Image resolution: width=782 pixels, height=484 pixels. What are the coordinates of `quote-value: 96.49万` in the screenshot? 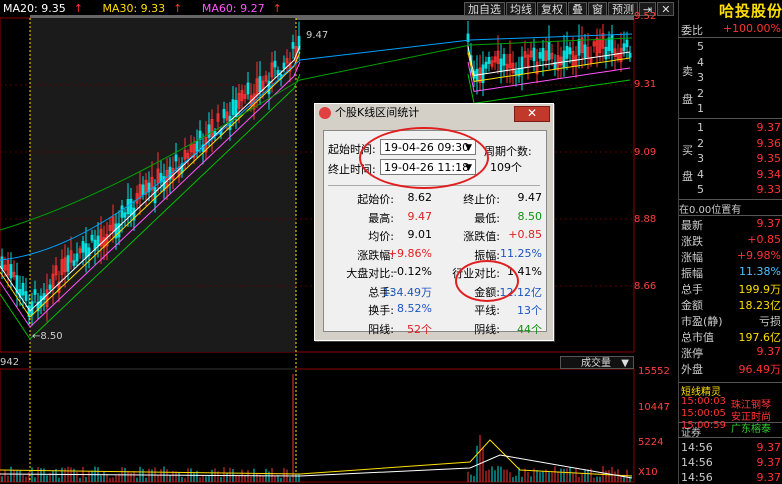 It's located at (760, 369).